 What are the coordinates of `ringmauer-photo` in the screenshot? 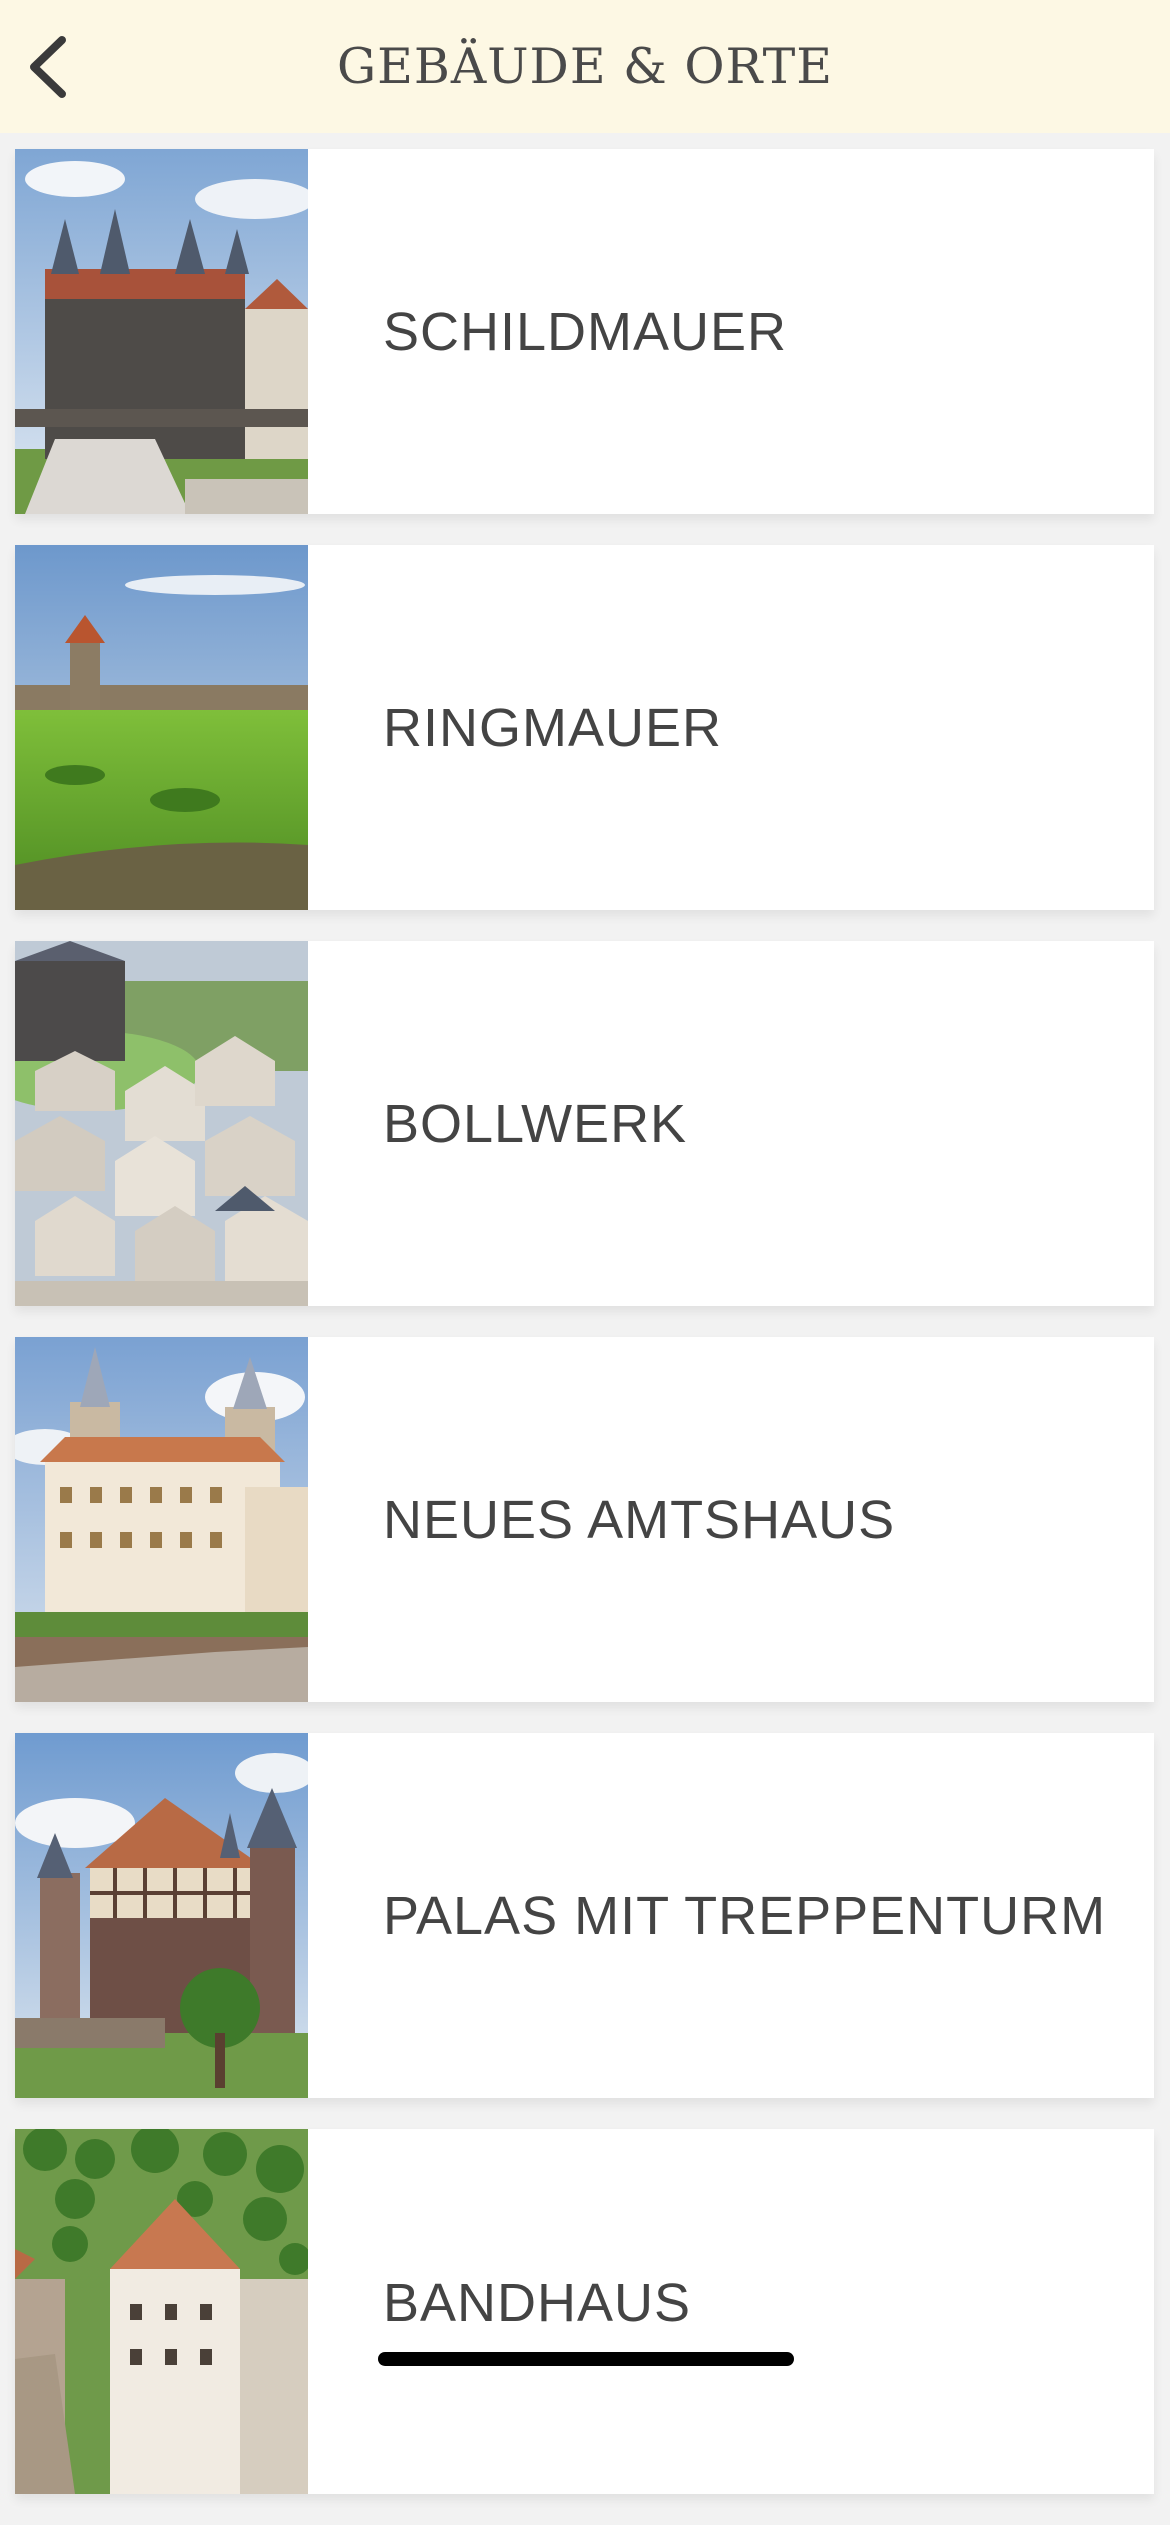 It's located at (161, 727).